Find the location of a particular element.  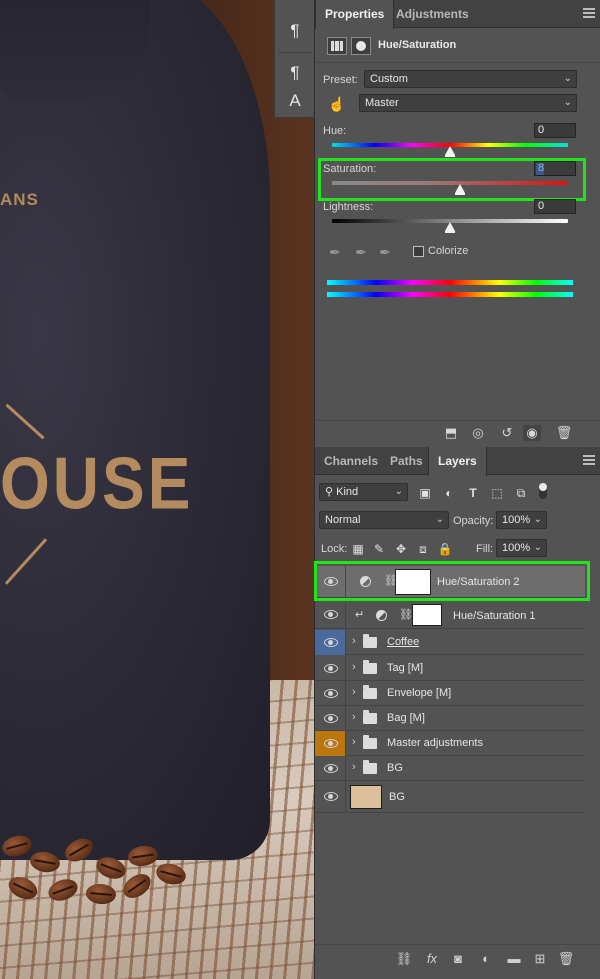

layer-row-bg-group: › BG is located at coordinates (450, 768).